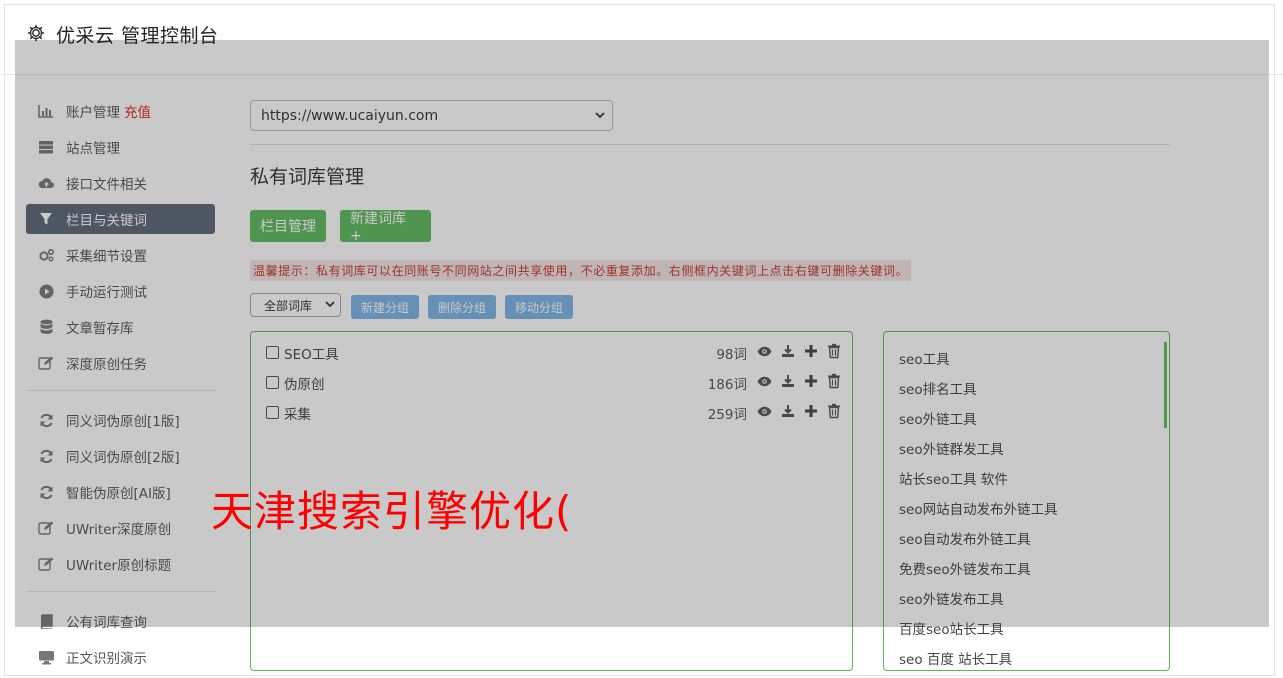 This screenshot has height=678, width=1283. I want to click on sidebar-item-label: 账户管理, so click(93, 113).